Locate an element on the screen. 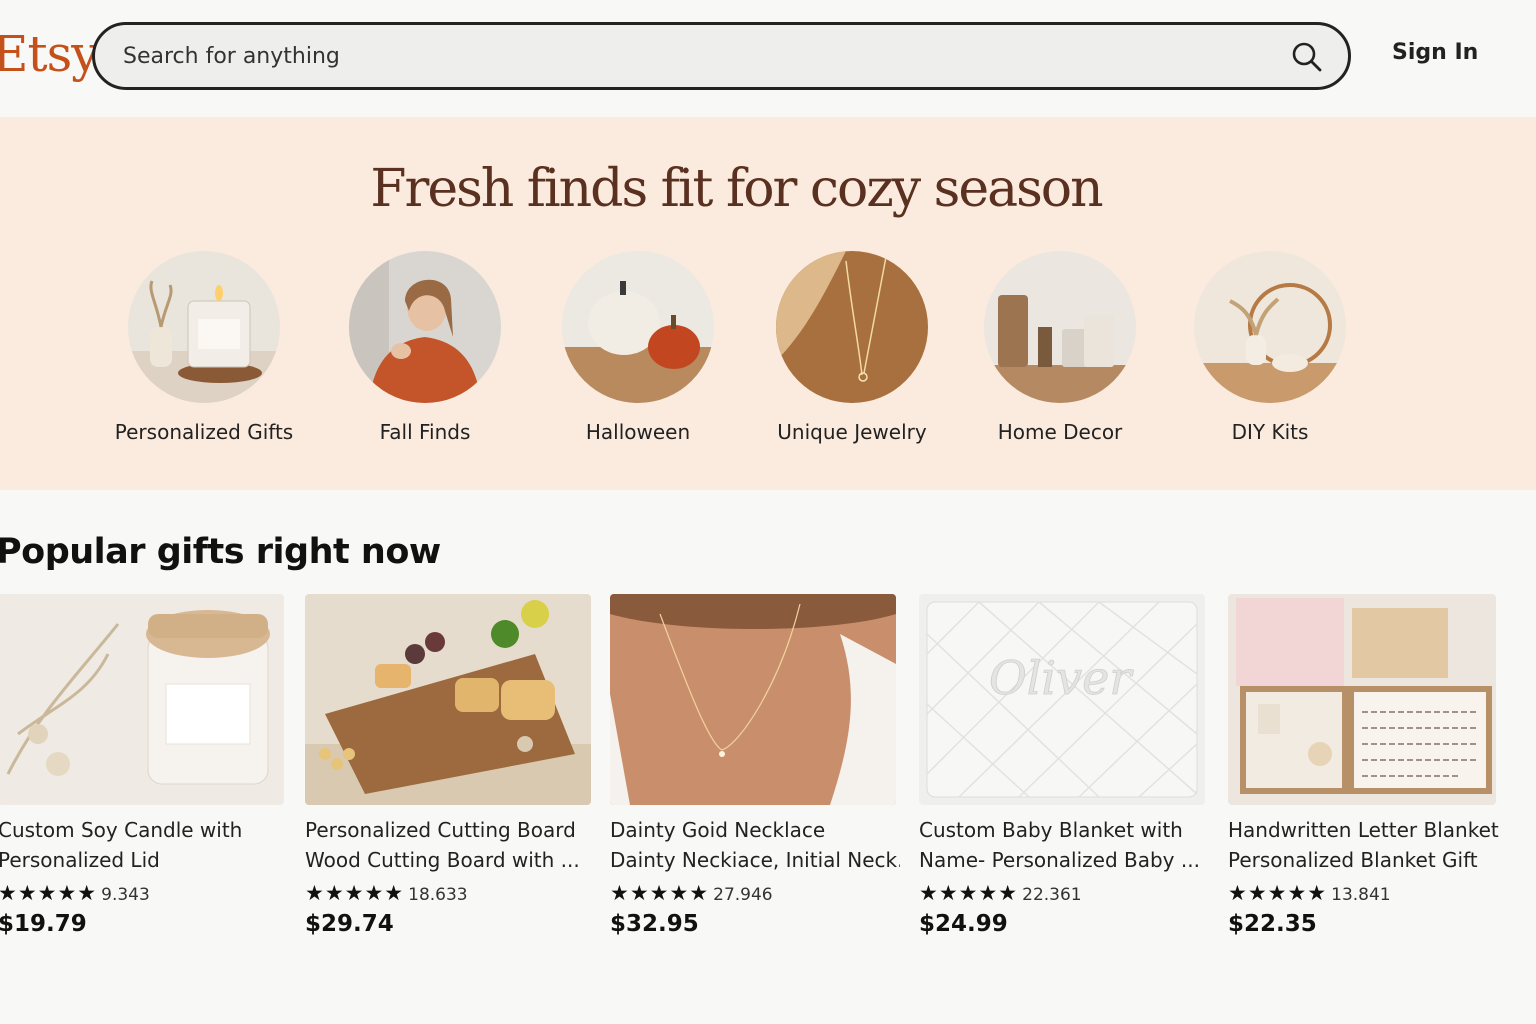 This screenshot has width=1536, height=1024. review-count: 9.343 is located at coordinates (125, 895).